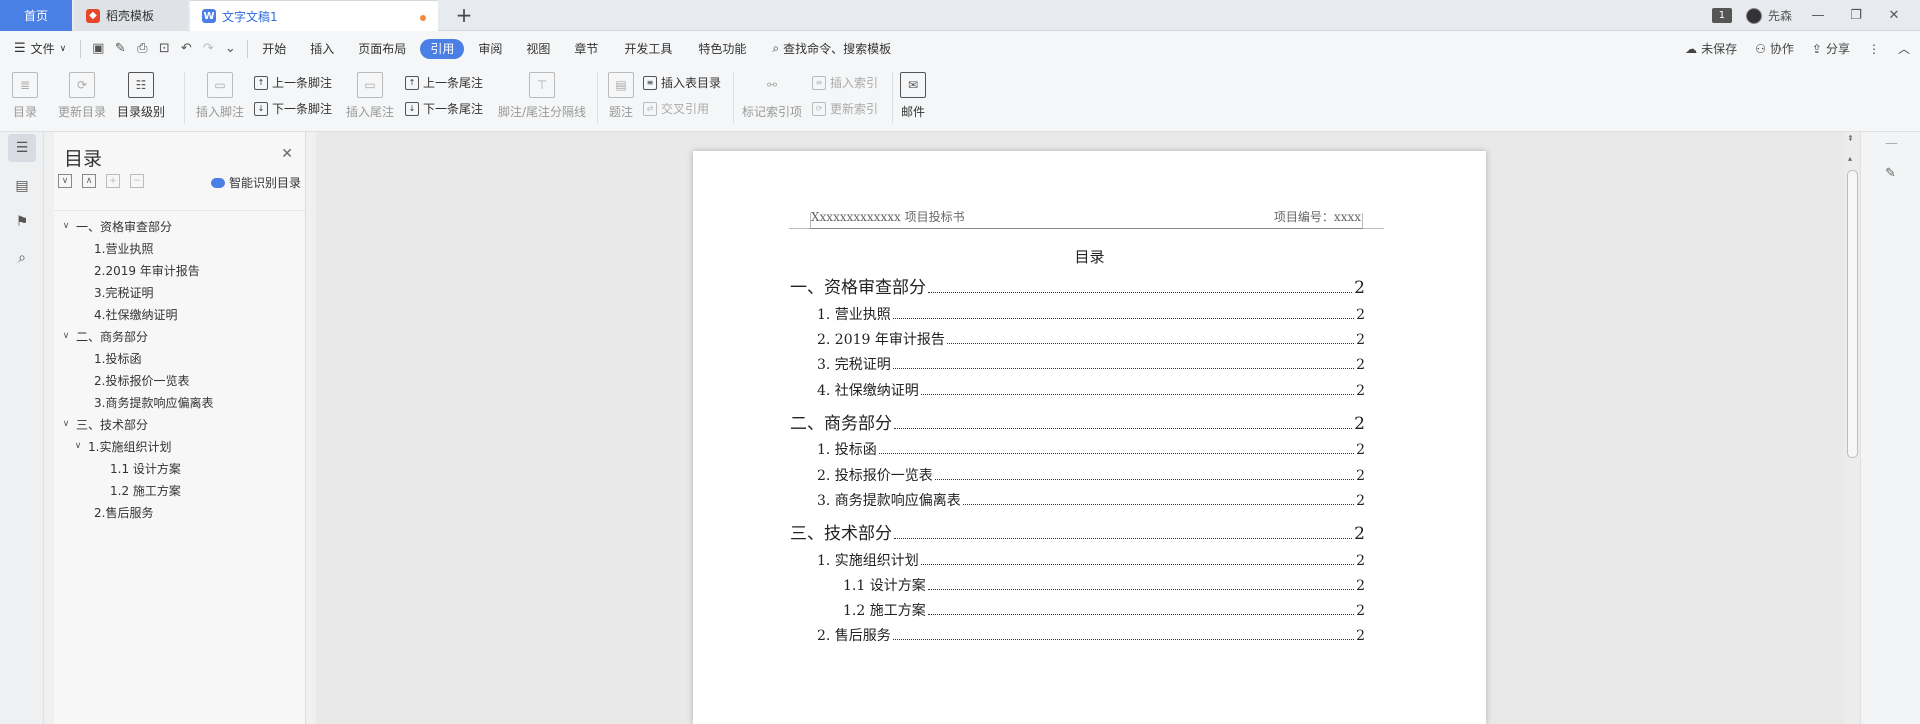  I want to click on toc-entry: 1.1 设计方案 2, so click(1104, 585).